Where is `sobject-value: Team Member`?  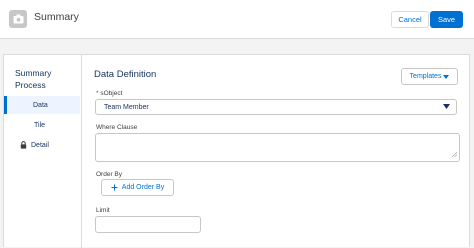 sobject-value: Team Member is located at coordinates (126, 107).